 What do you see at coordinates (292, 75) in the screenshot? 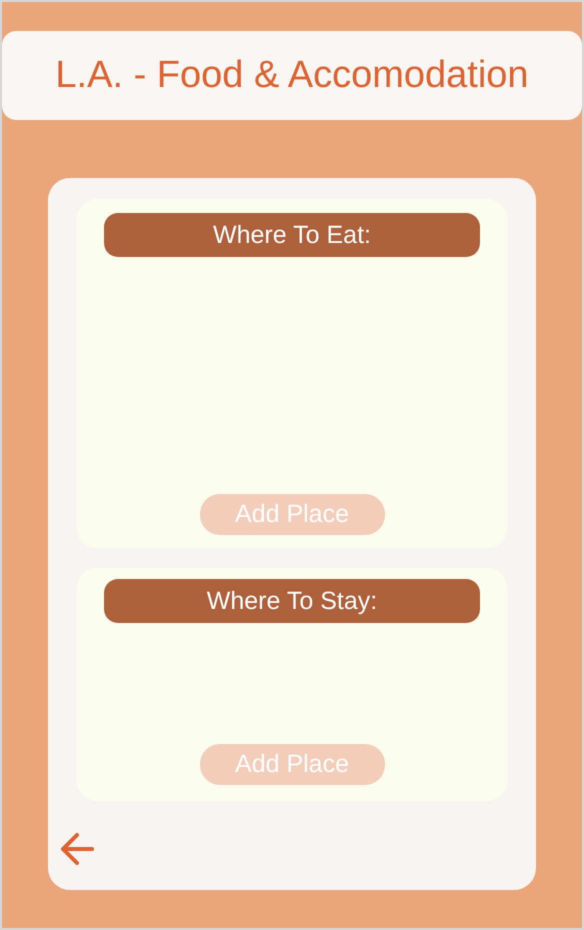
I see `page-title: L.A. - Food & Accomodation` at bounding box center [292, 75].